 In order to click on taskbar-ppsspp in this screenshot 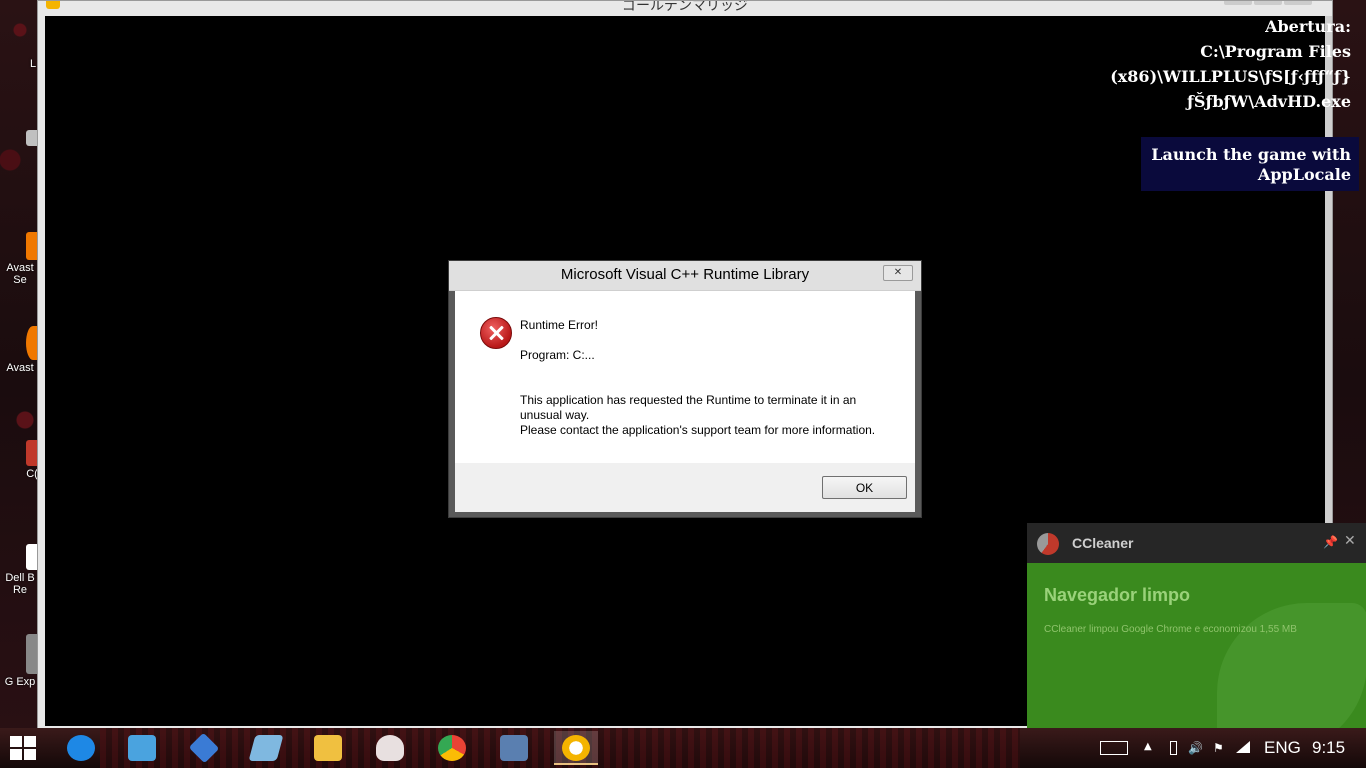, I will do `click(204, 748)`.